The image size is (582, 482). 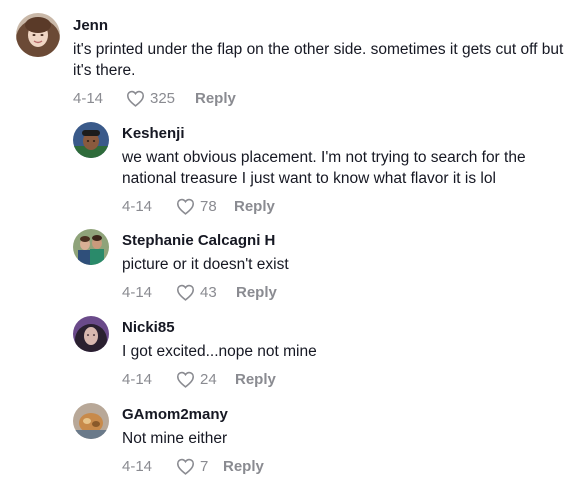 What do you see at coordinates (163, 98) in the screenshot?
I see `like-count: 325` at bounding box center [163, 98].